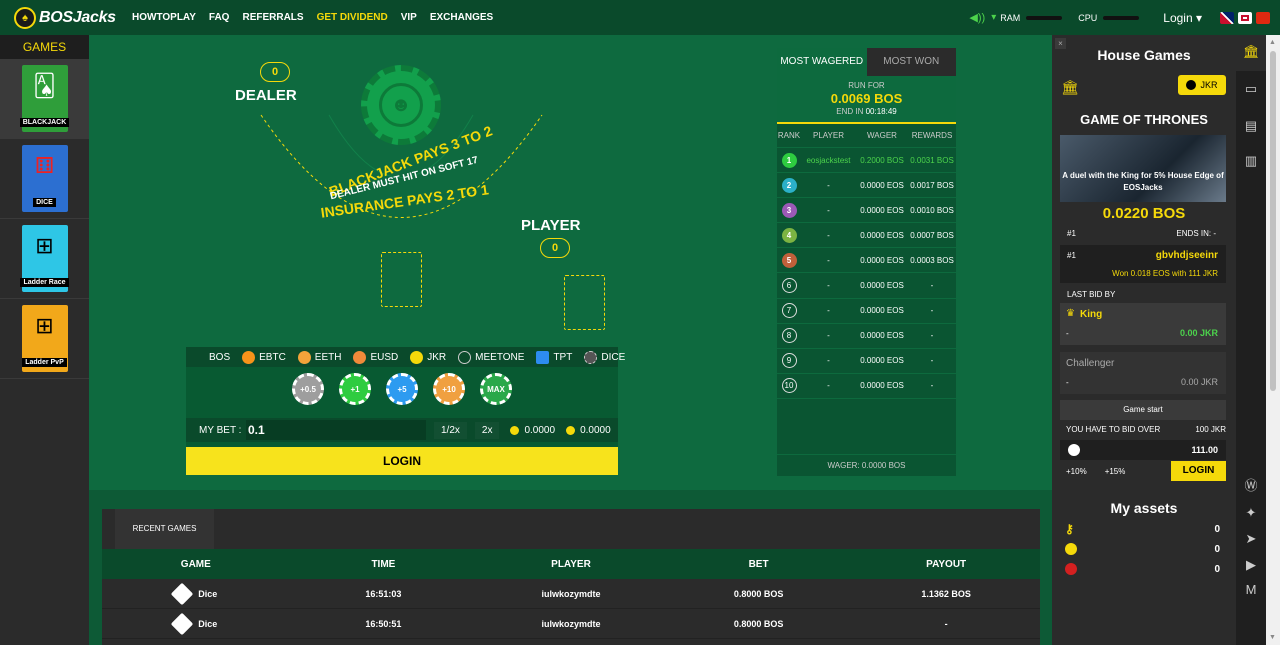 The width and height of the screenshot is (1280, 645). I want to click on currency-tpt: TPT, so click(554, 357).